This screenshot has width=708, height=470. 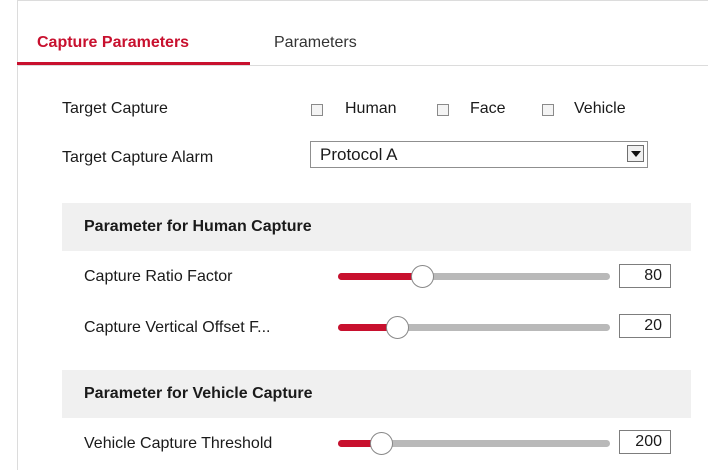 What do you see at coordinates (474, 276) in the screenshot?
I see `capture-ratio-factor-slider` at bounding box center [474, 276].